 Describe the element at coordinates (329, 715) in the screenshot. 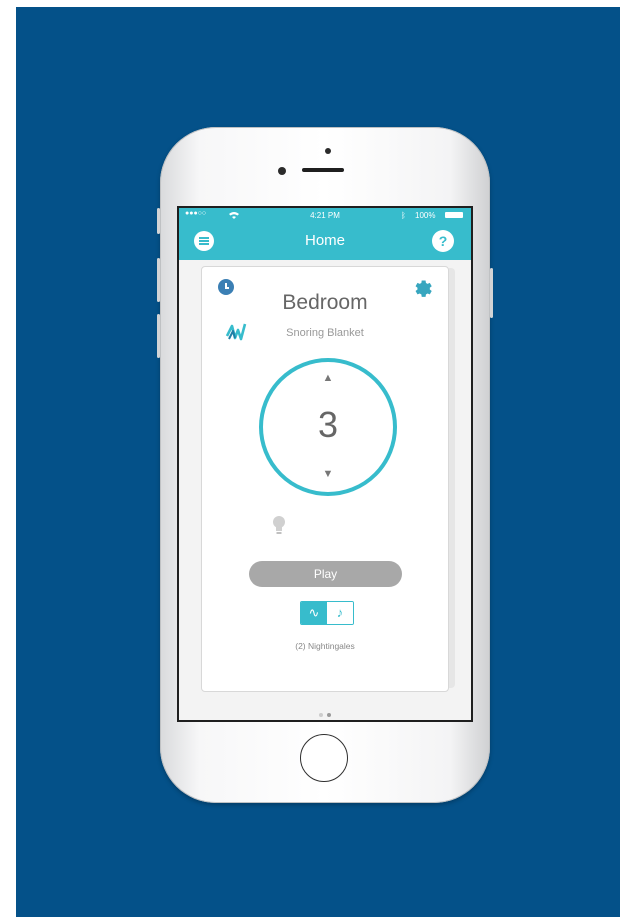

I see `page-dot-active` at that location.